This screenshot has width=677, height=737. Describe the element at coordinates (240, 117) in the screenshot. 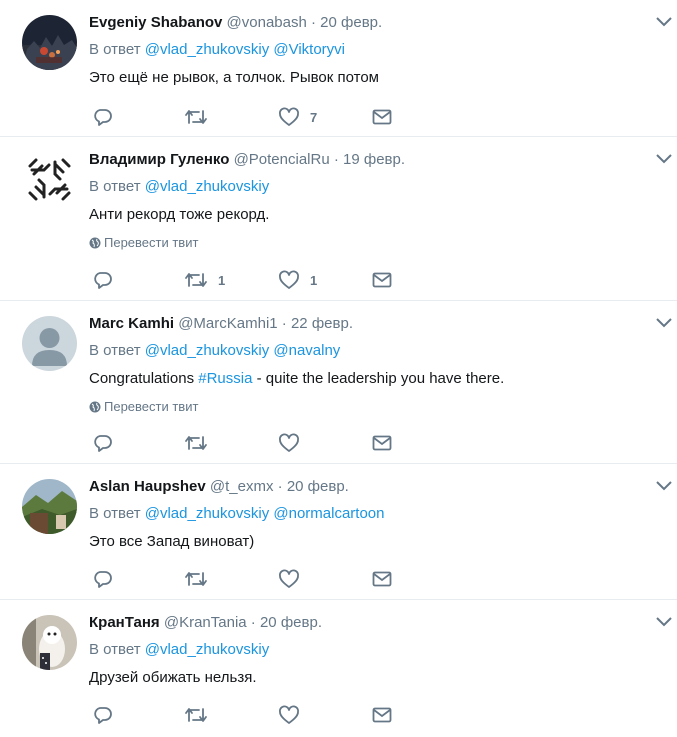

I see `tweet-actions: 7` at that location.